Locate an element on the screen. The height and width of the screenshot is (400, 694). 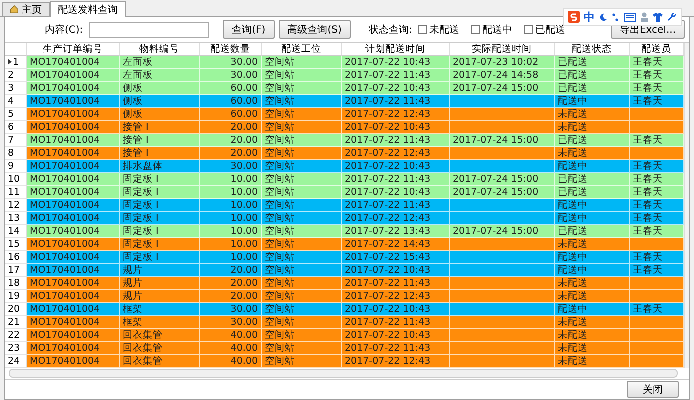
checkbox-label: 配送中 is located at coordinates (497, 30).